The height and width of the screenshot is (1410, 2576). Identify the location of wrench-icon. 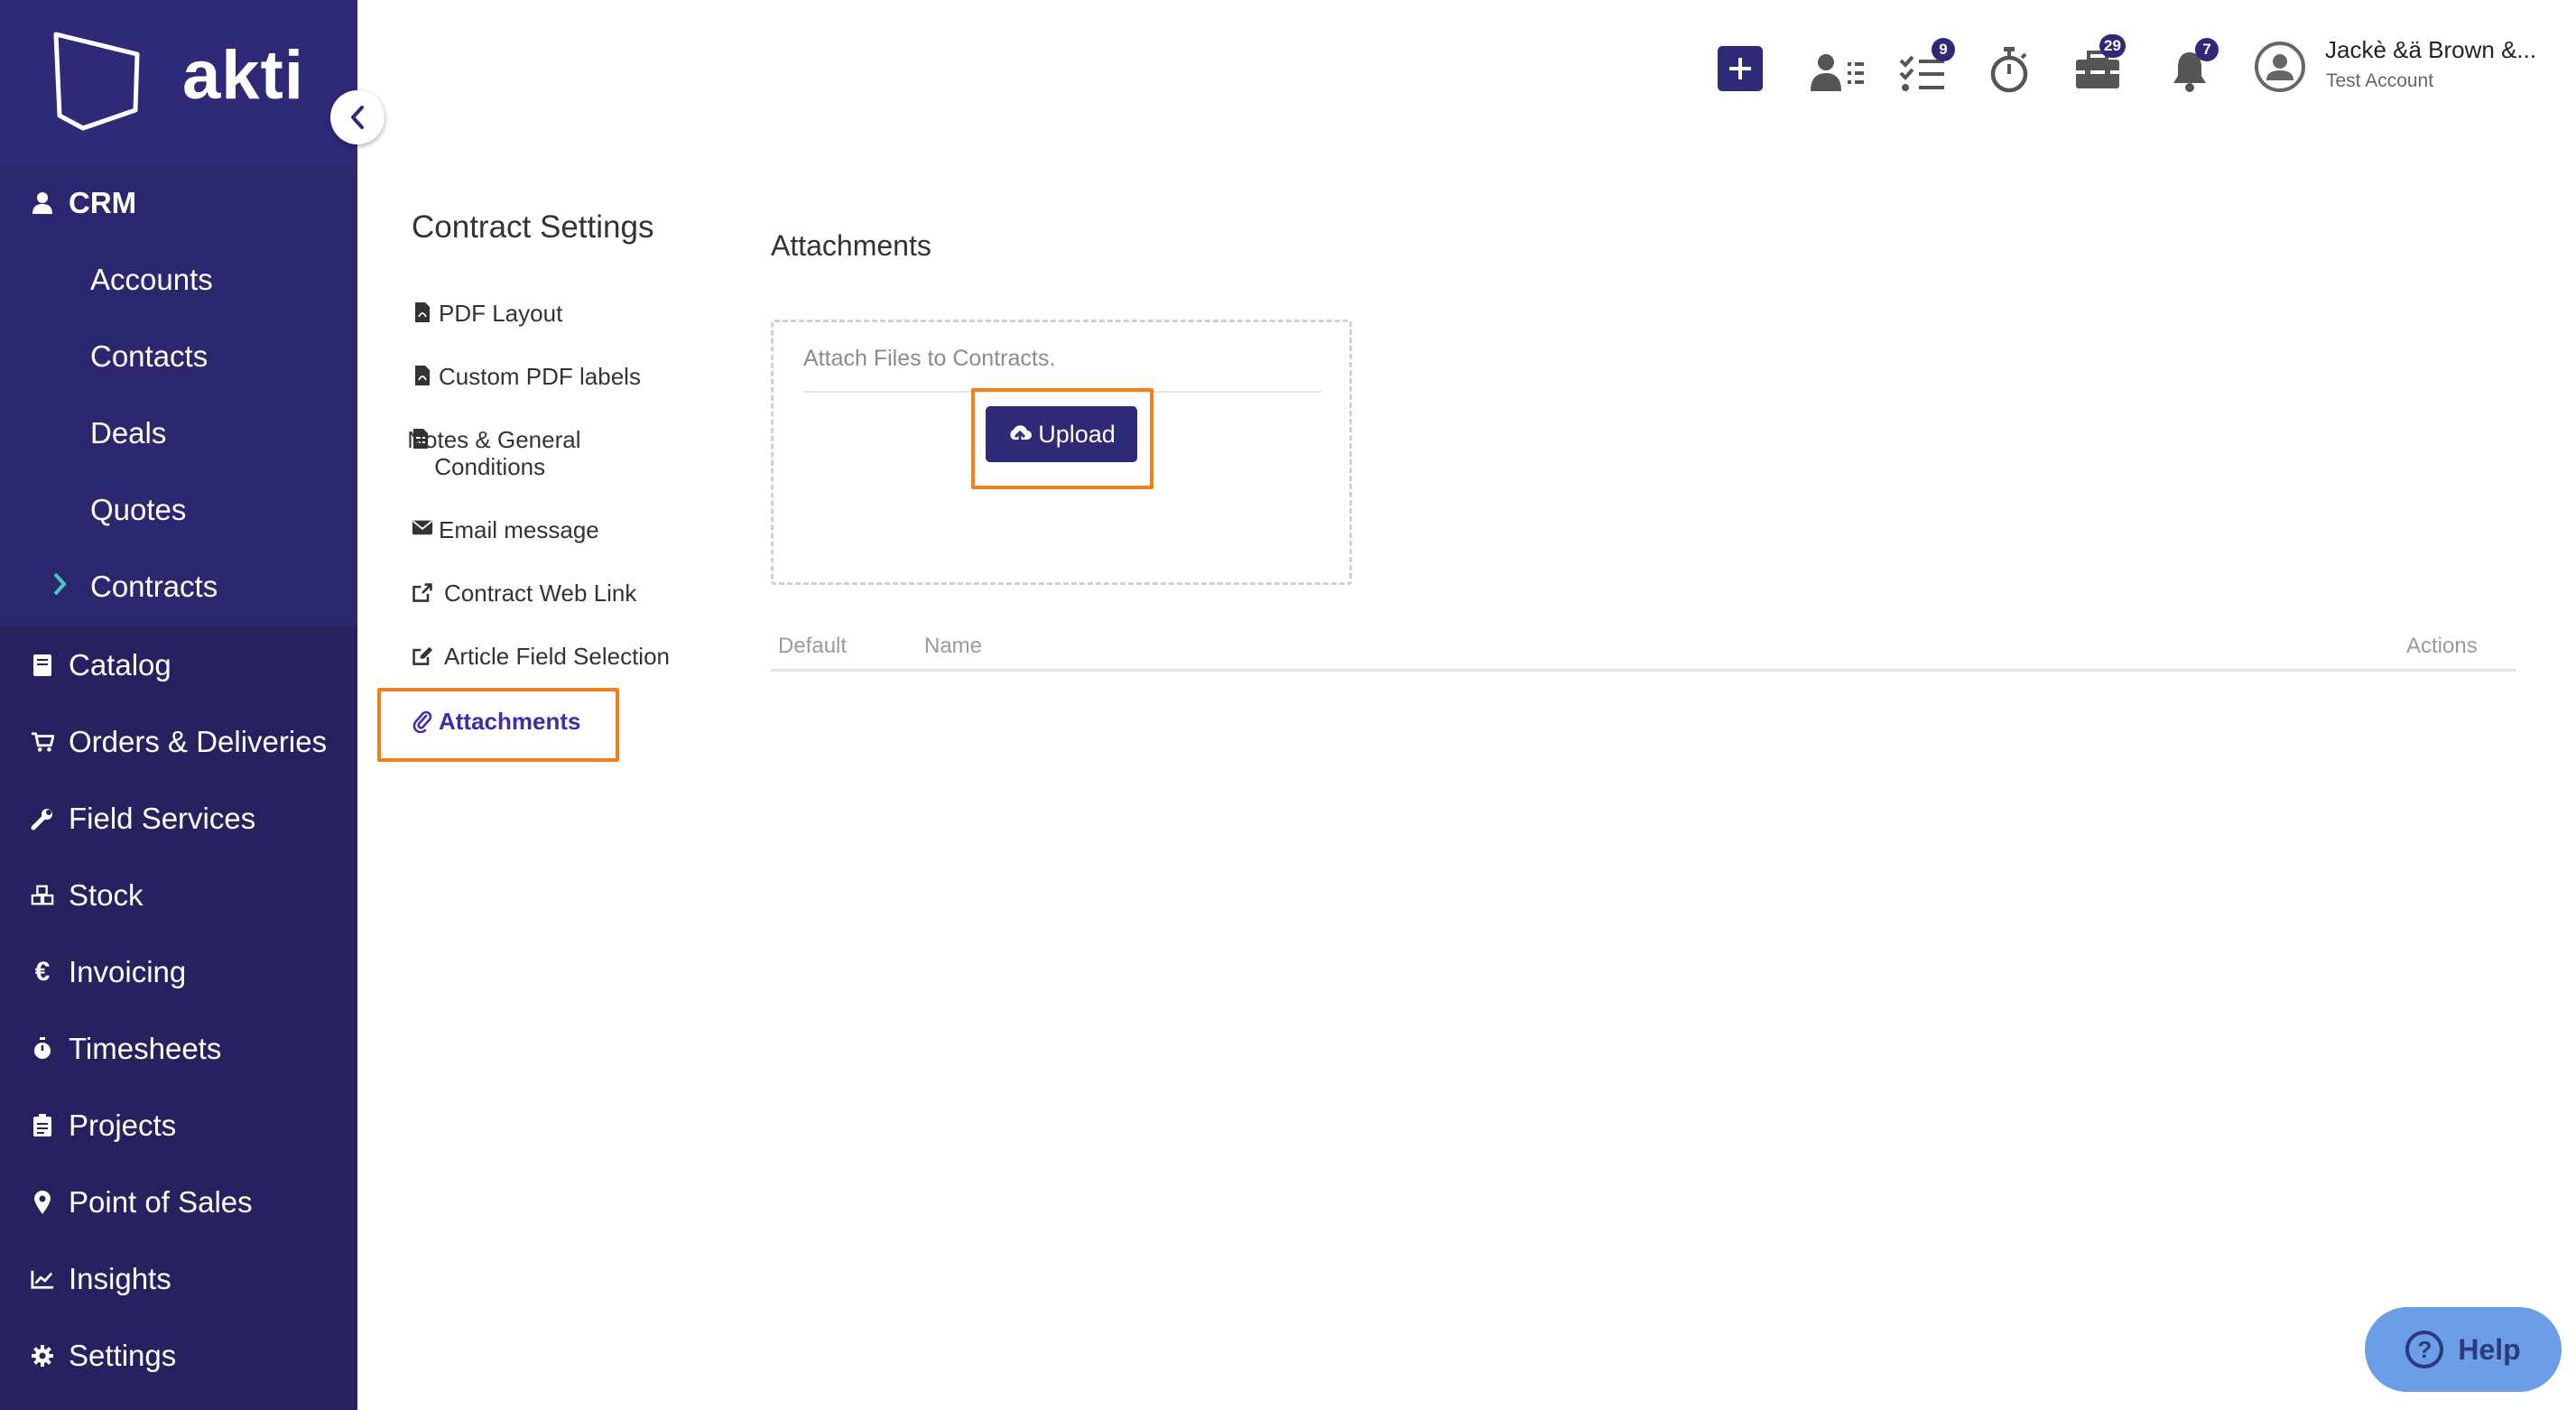
(43, 818).